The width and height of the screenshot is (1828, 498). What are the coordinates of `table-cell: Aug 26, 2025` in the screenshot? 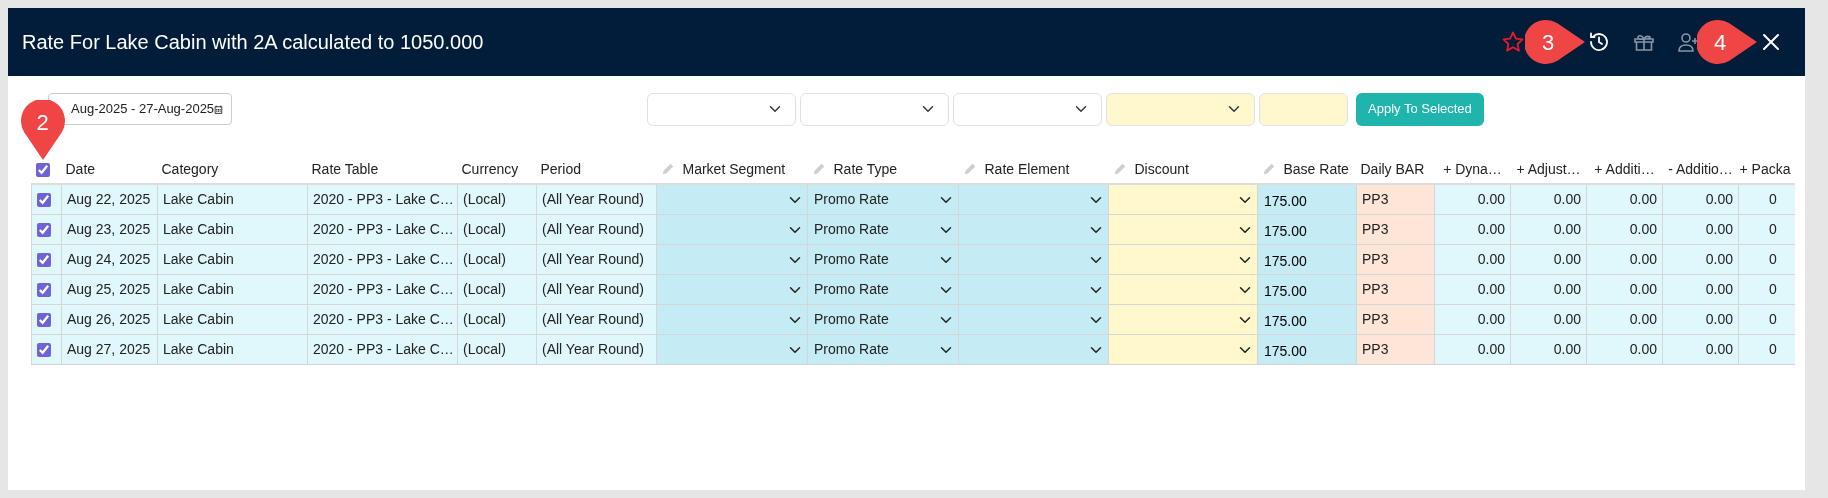 It's located at (109, 319).